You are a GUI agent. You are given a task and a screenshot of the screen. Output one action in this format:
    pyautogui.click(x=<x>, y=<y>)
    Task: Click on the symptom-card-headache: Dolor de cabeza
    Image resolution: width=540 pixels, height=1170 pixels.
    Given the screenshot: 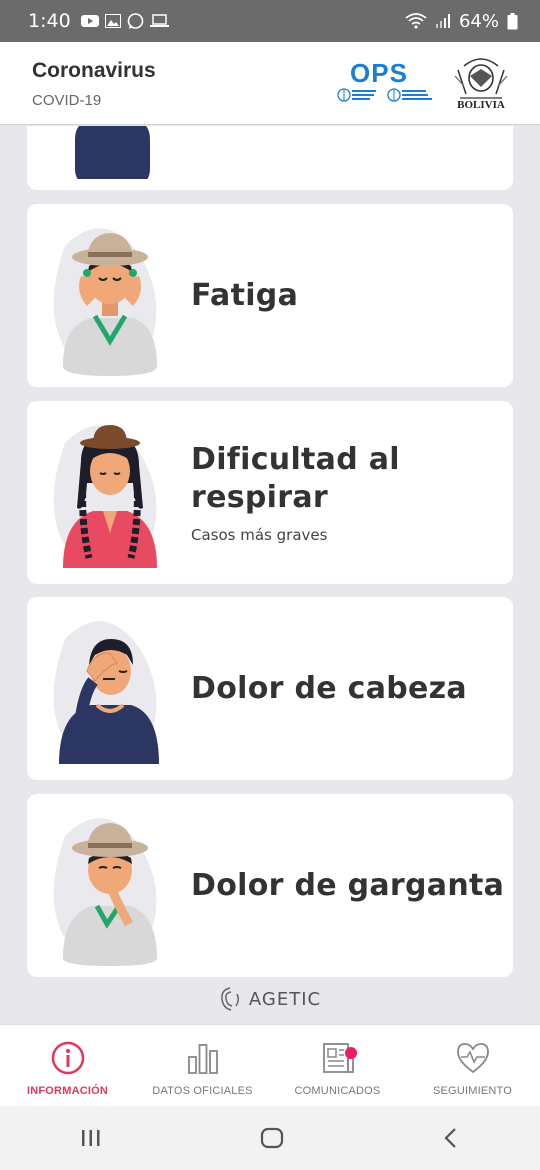 What is the action you would take?
    pyautogui.click(x=270, y=688)
    